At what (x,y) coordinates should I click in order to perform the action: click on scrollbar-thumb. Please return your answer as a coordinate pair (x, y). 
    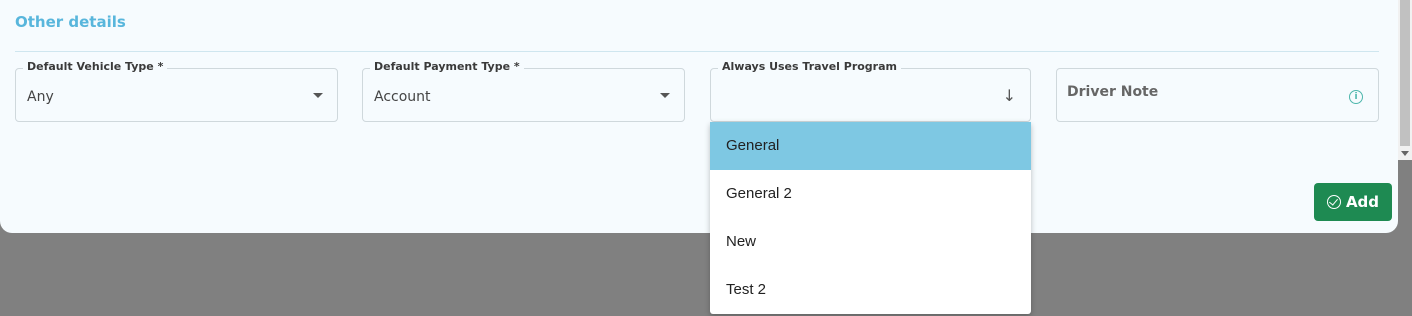
    Looking at the image, I should click on (1405, 73).